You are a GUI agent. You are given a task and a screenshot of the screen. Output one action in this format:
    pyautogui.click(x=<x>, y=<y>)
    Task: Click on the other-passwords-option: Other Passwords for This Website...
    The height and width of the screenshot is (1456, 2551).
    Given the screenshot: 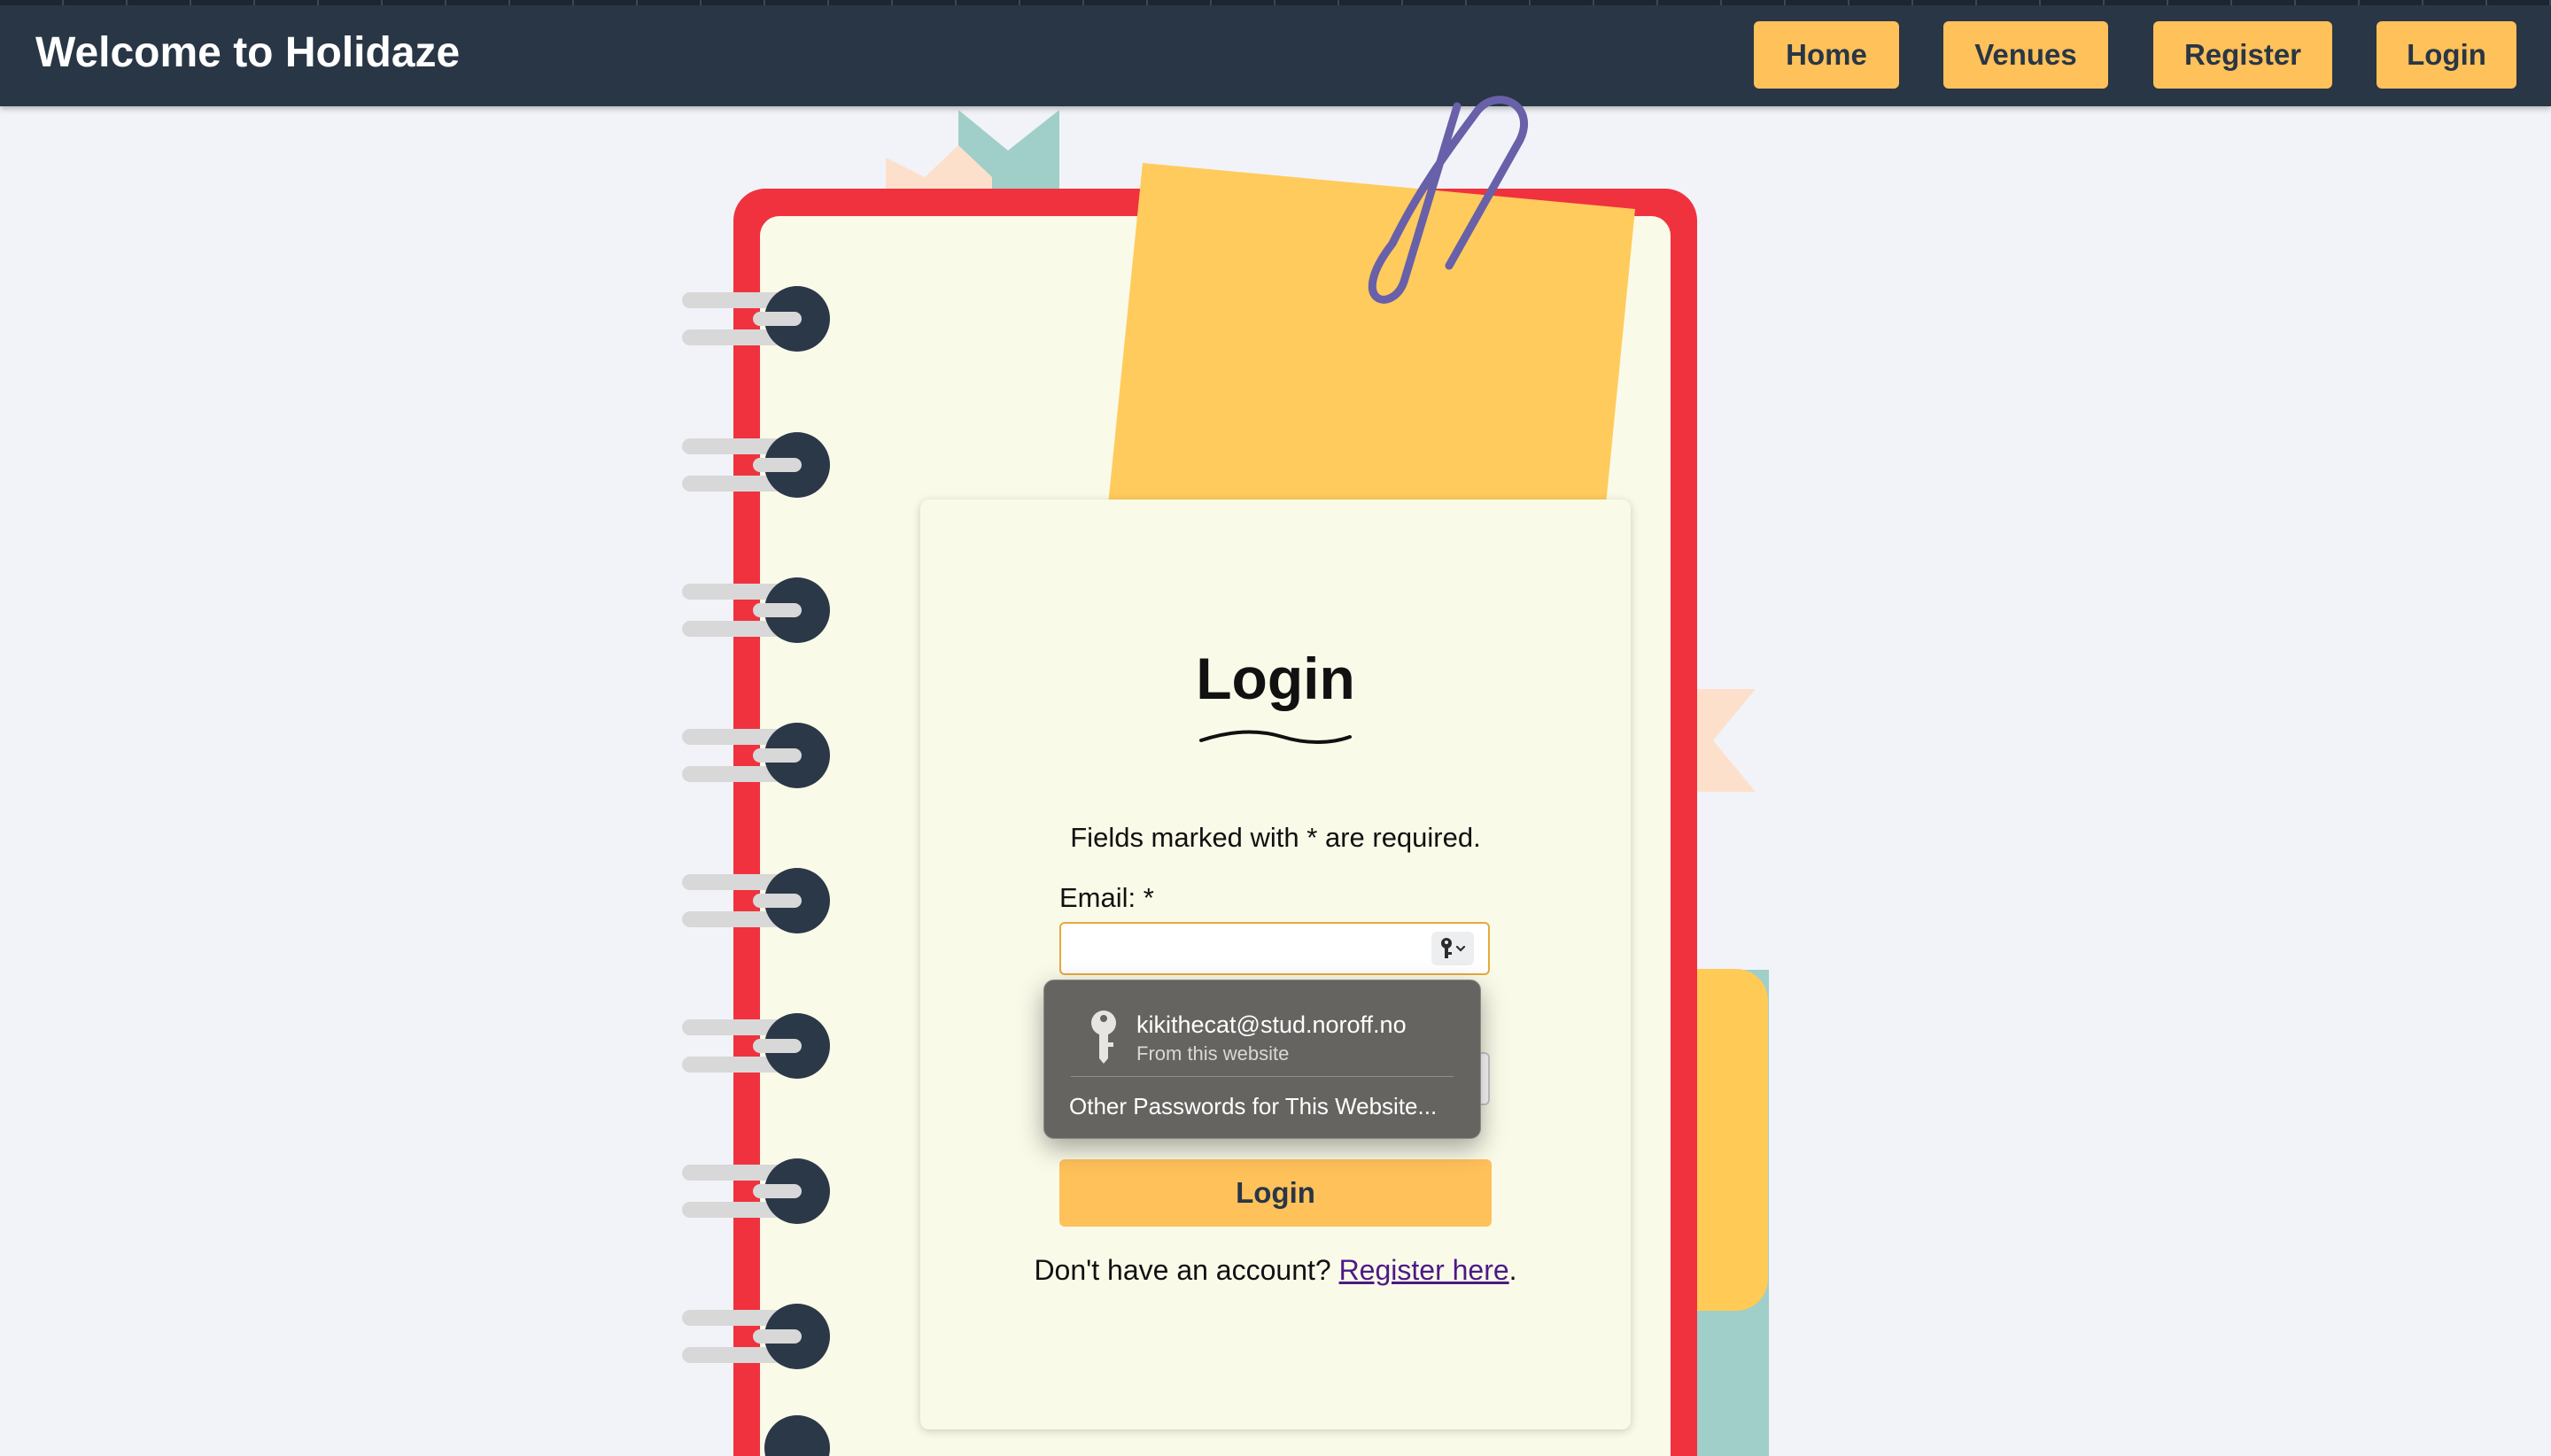 What is the action you would take?
    pyautogui.click(x=1262, y=1106)
    